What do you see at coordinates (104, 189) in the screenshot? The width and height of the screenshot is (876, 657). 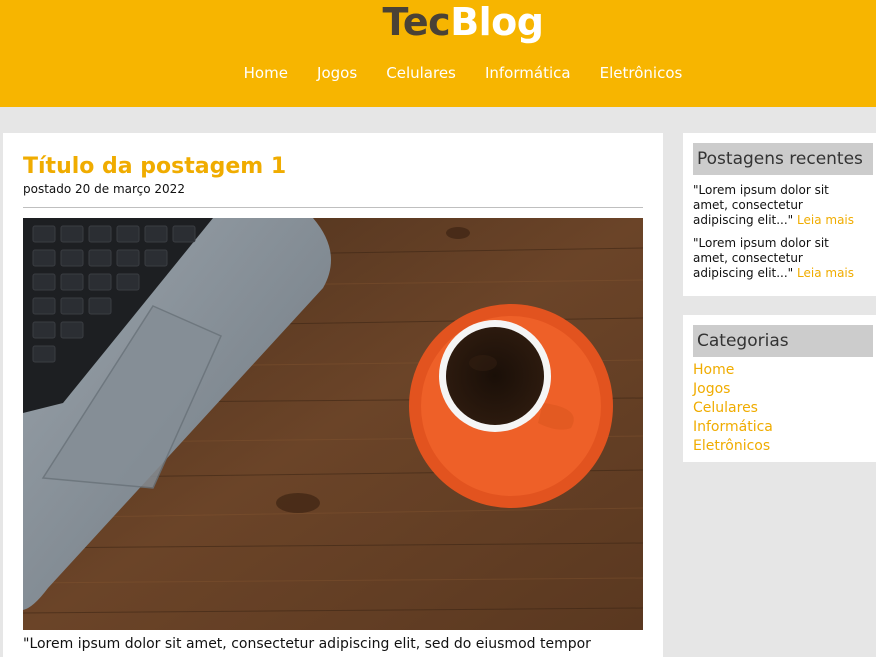 I see `post-date: postado 20 de março 2022` at bounding box center [104, 189].